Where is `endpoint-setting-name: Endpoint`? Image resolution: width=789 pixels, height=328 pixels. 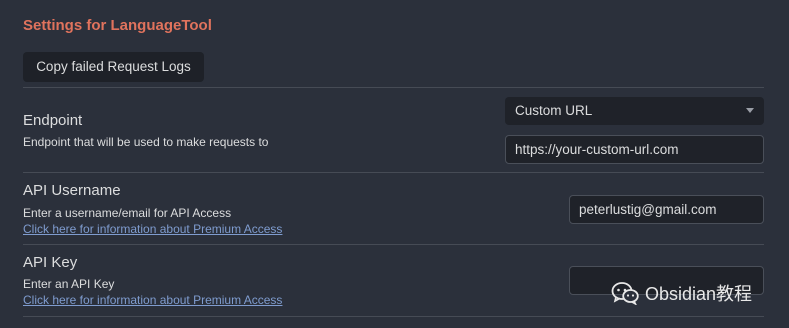
endpoint-setting-name: Endpoint is located at coordinates (53, 120).